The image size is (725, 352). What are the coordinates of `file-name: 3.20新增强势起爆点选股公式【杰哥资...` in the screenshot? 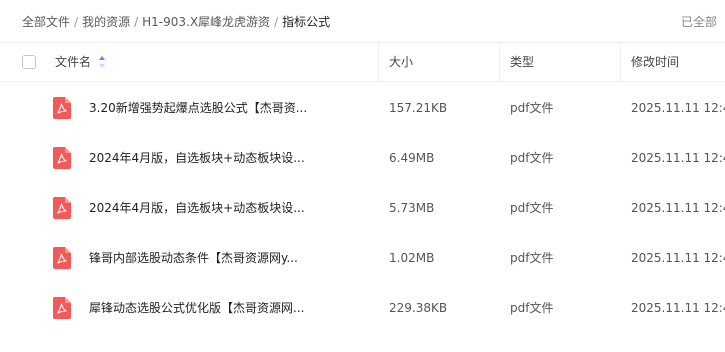 It's located at (198, 108).